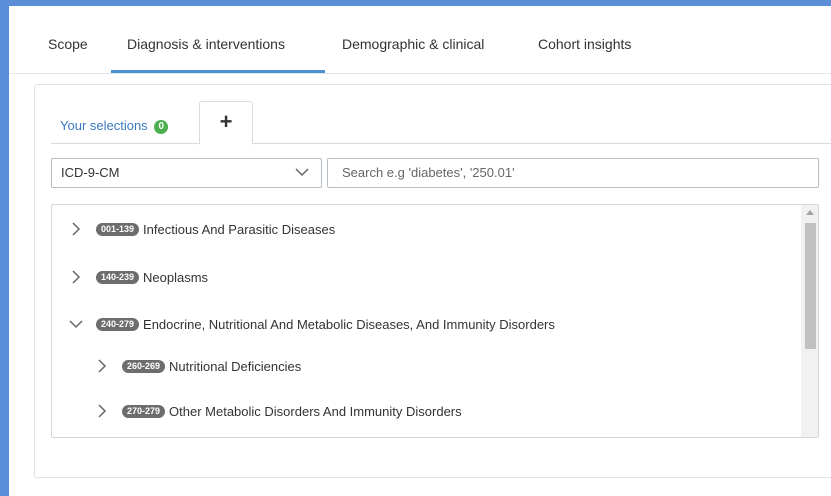  I want to click on code-system-value: ICD-9-CM, so click(90, 172).